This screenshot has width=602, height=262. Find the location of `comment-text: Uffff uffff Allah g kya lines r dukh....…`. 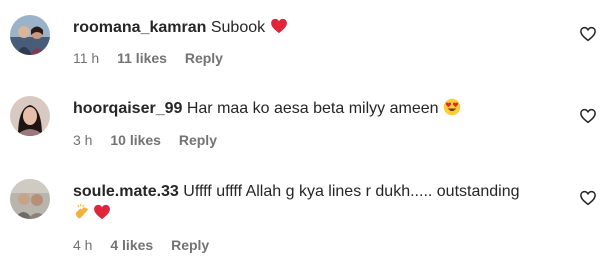

comment-text: Uffff uffff Allah g kya lines r dukh....… is located at coordinates (351, 191).